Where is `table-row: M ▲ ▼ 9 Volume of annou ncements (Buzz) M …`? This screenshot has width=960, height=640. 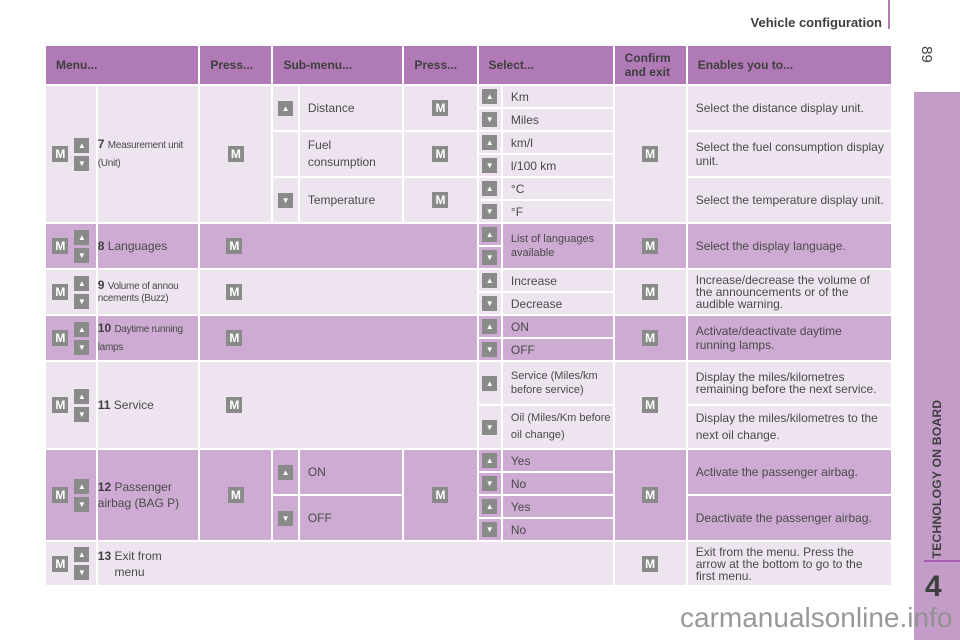
table-row: M ▲ ▼ 9 Volume of annou ncements (Buzz) M … is located at coordinates (468, 292).